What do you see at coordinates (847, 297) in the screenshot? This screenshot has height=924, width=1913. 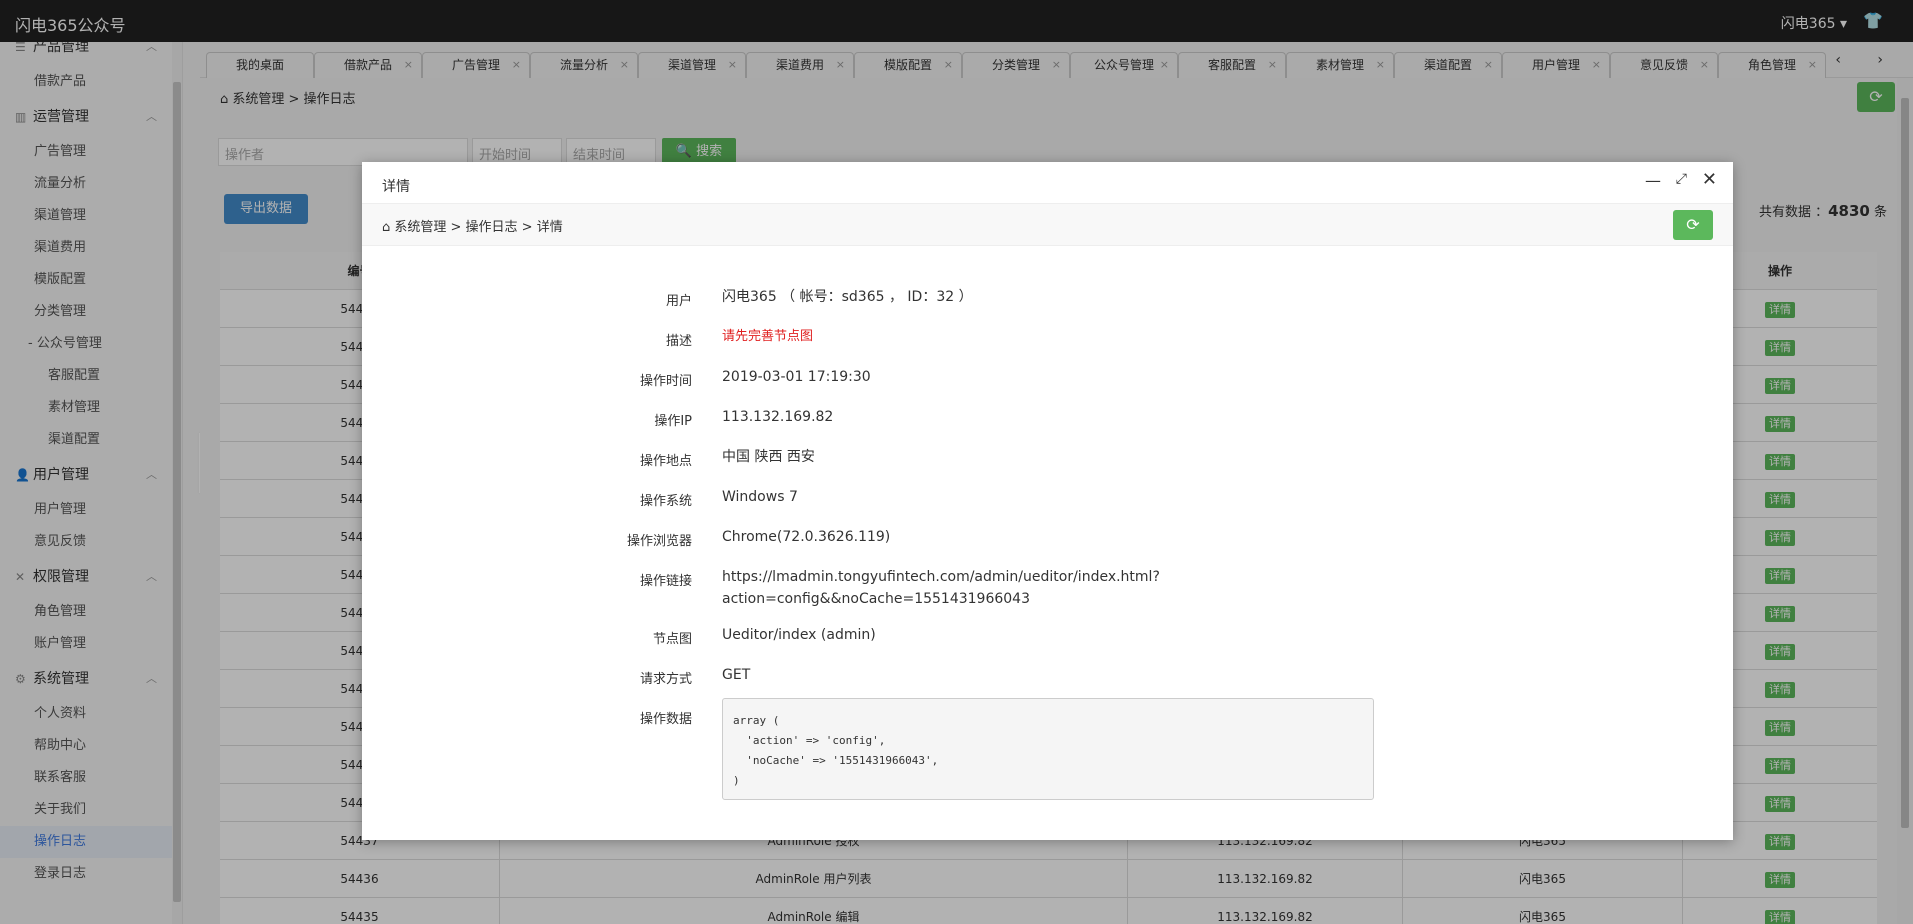 I see `field-value: 闪电365 （ 帐号：sd365 ， ID：32 ）` at bounding box center [847, 297].